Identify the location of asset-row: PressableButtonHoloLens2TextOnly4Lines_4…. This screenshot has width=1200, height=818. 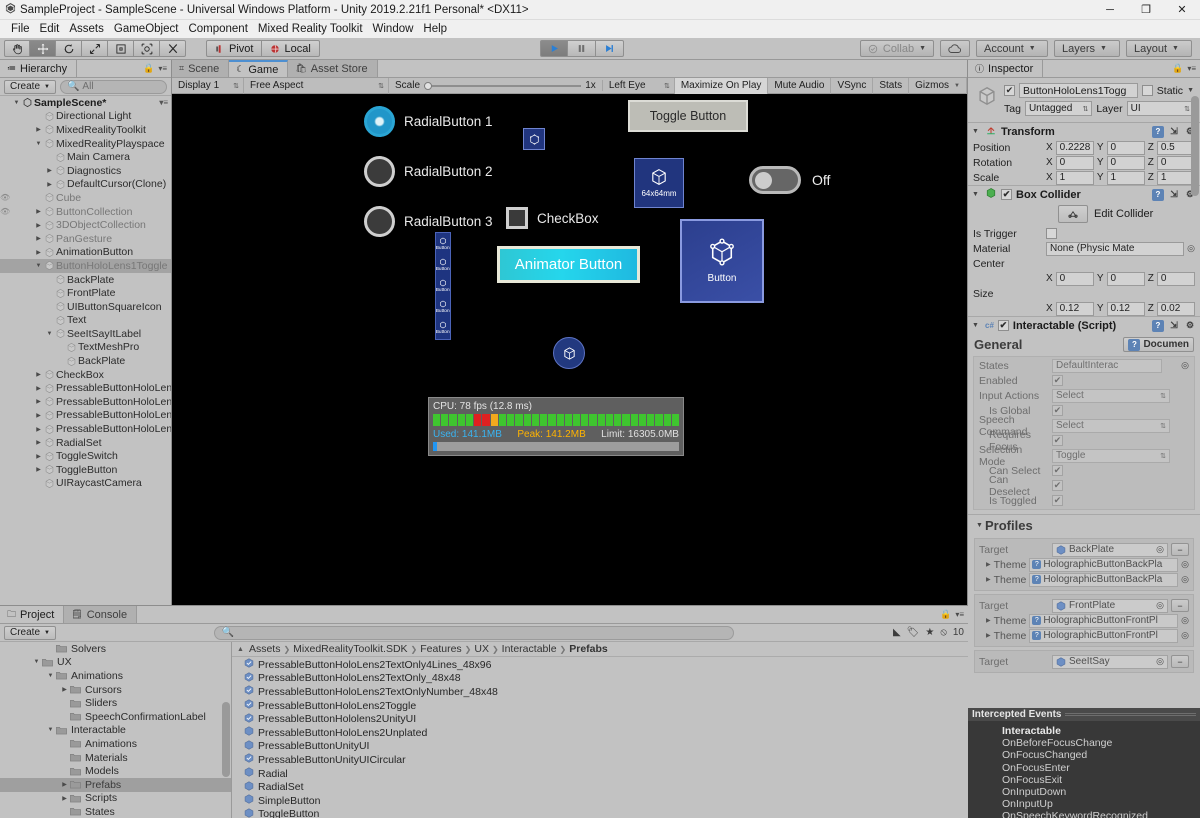
(600, 665).